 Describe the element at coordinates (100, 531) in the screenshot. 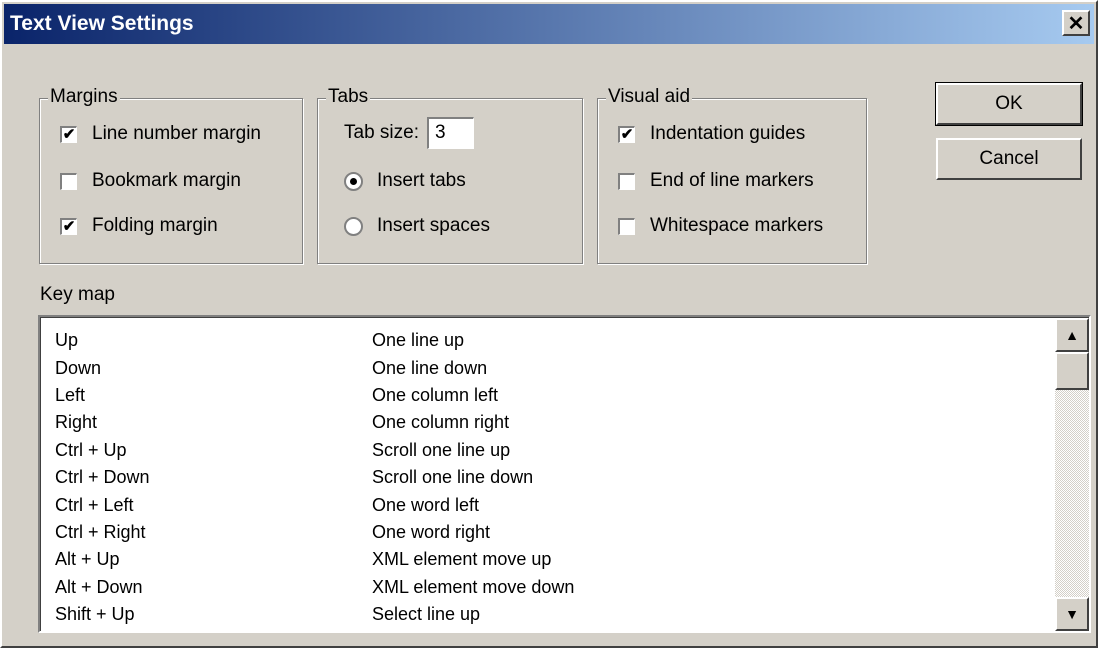

I see `key-cell: Ctrl + Right` at that location.